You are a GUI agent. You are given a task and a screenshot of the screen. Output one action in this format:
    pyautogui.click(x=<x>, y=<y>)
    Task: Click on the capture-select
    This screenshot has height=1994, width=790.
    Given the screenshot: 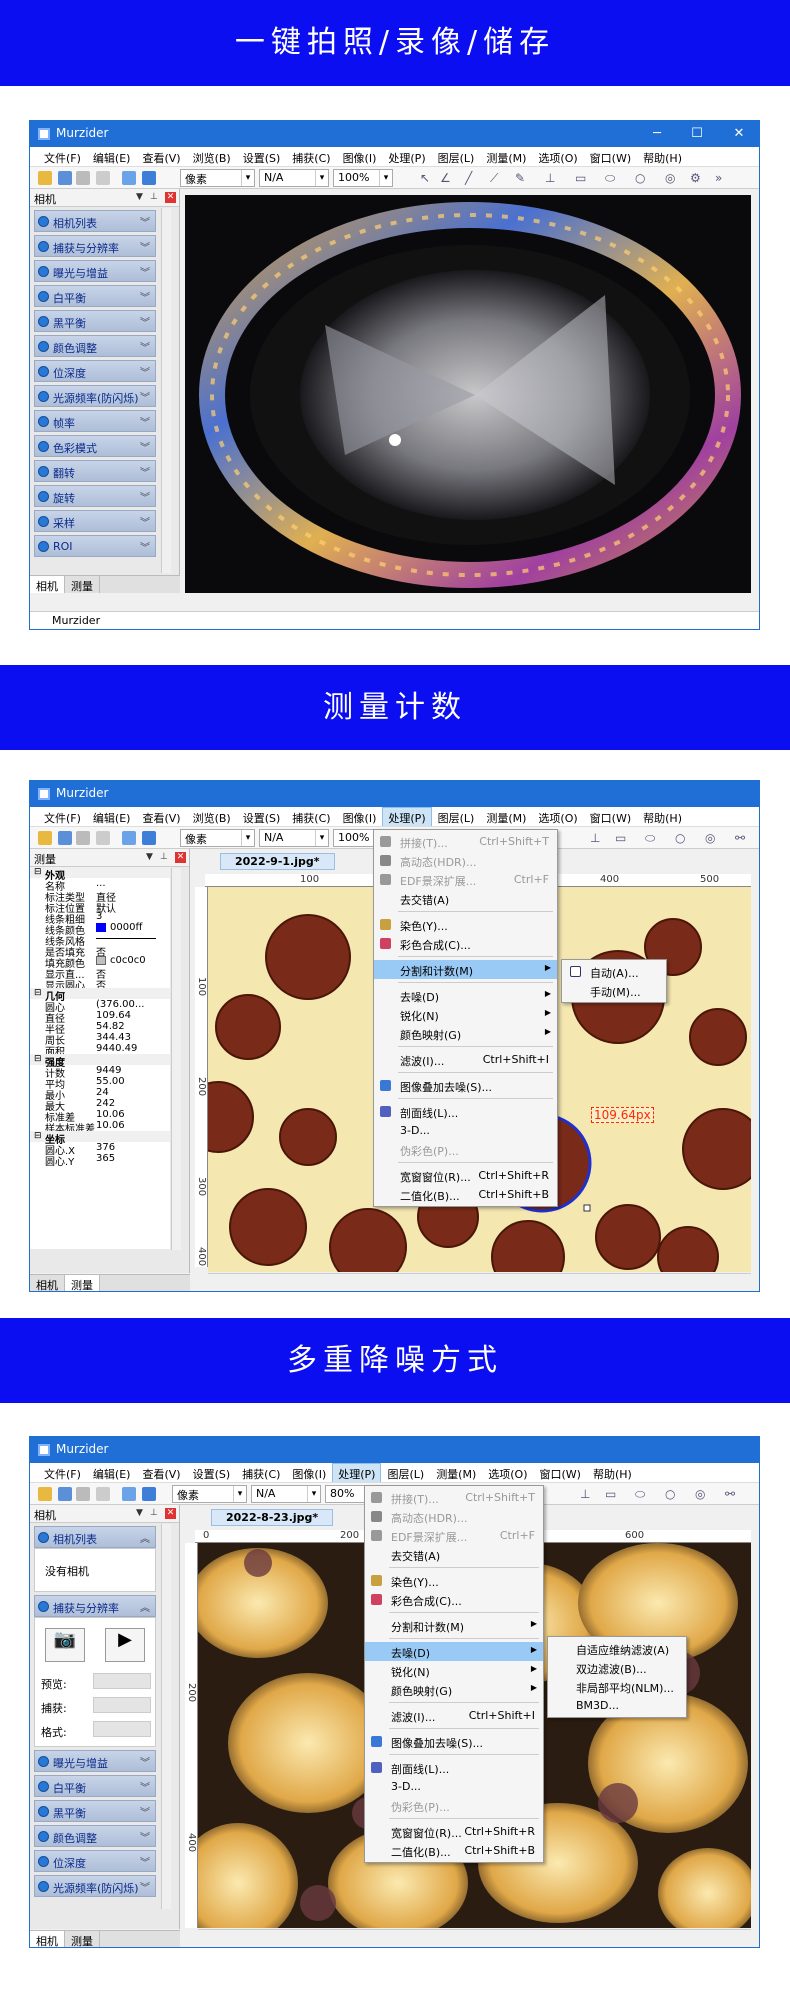 What is the action you would take?
    pyautogui.click(x=122, y=1705)
    